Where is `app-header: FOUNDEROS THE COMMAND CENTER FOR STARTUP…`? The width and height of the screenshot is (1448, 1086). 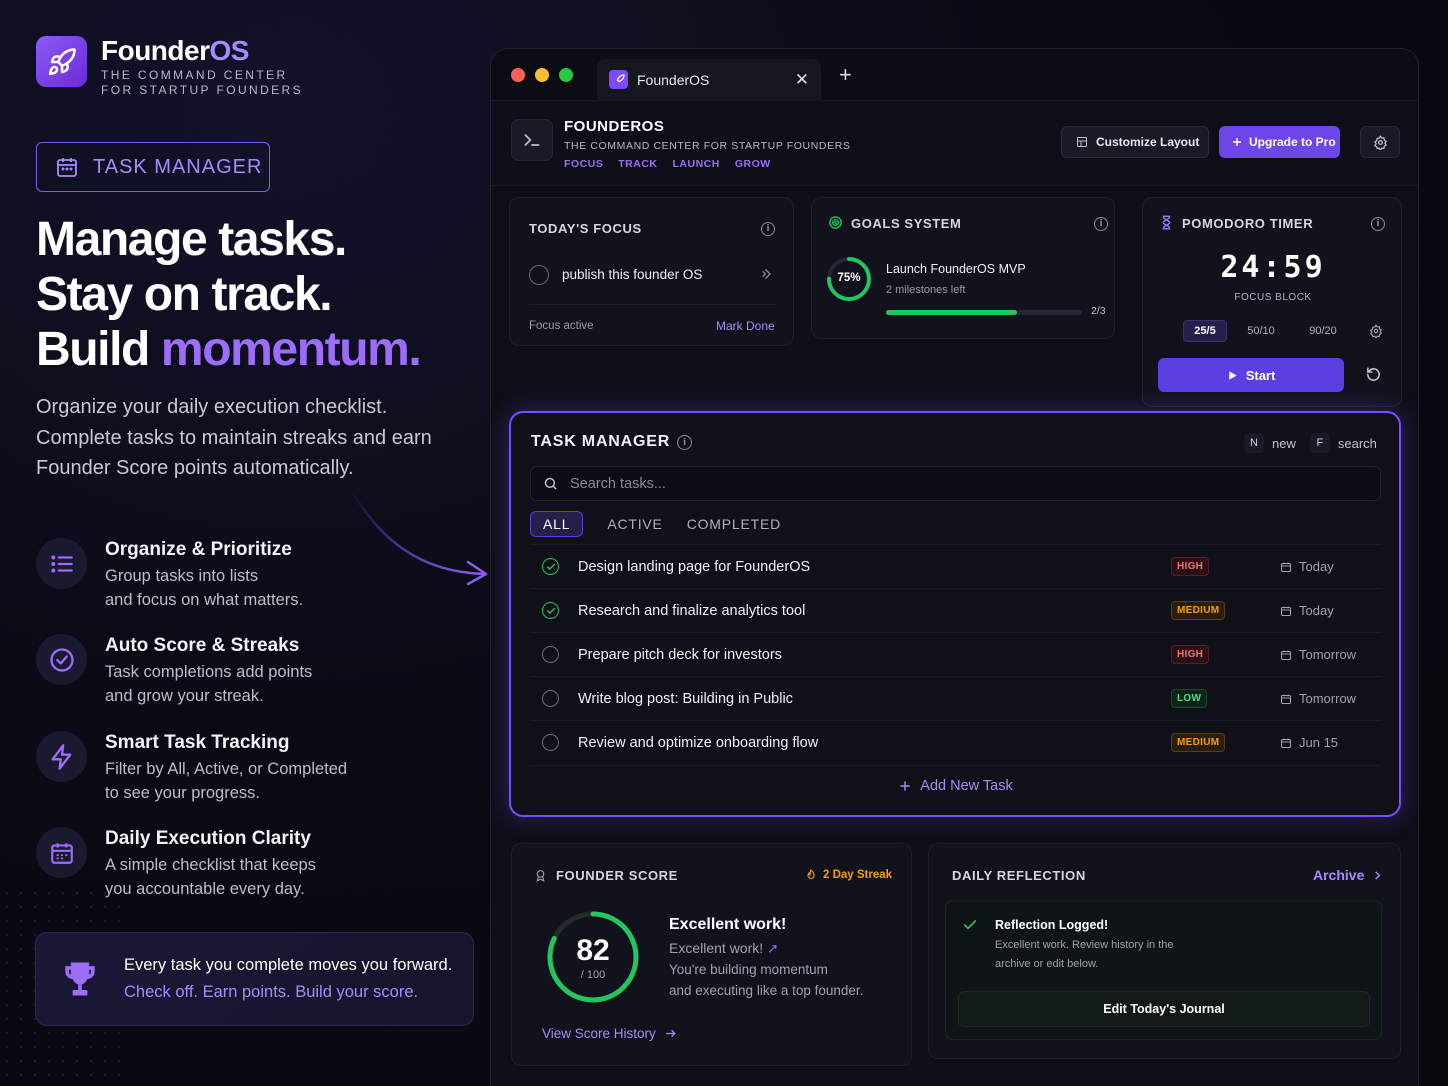 app-header: FOUNDEROS THE COMMAND CENTER FOR STARTUP… is located at coordinates (954, 144).